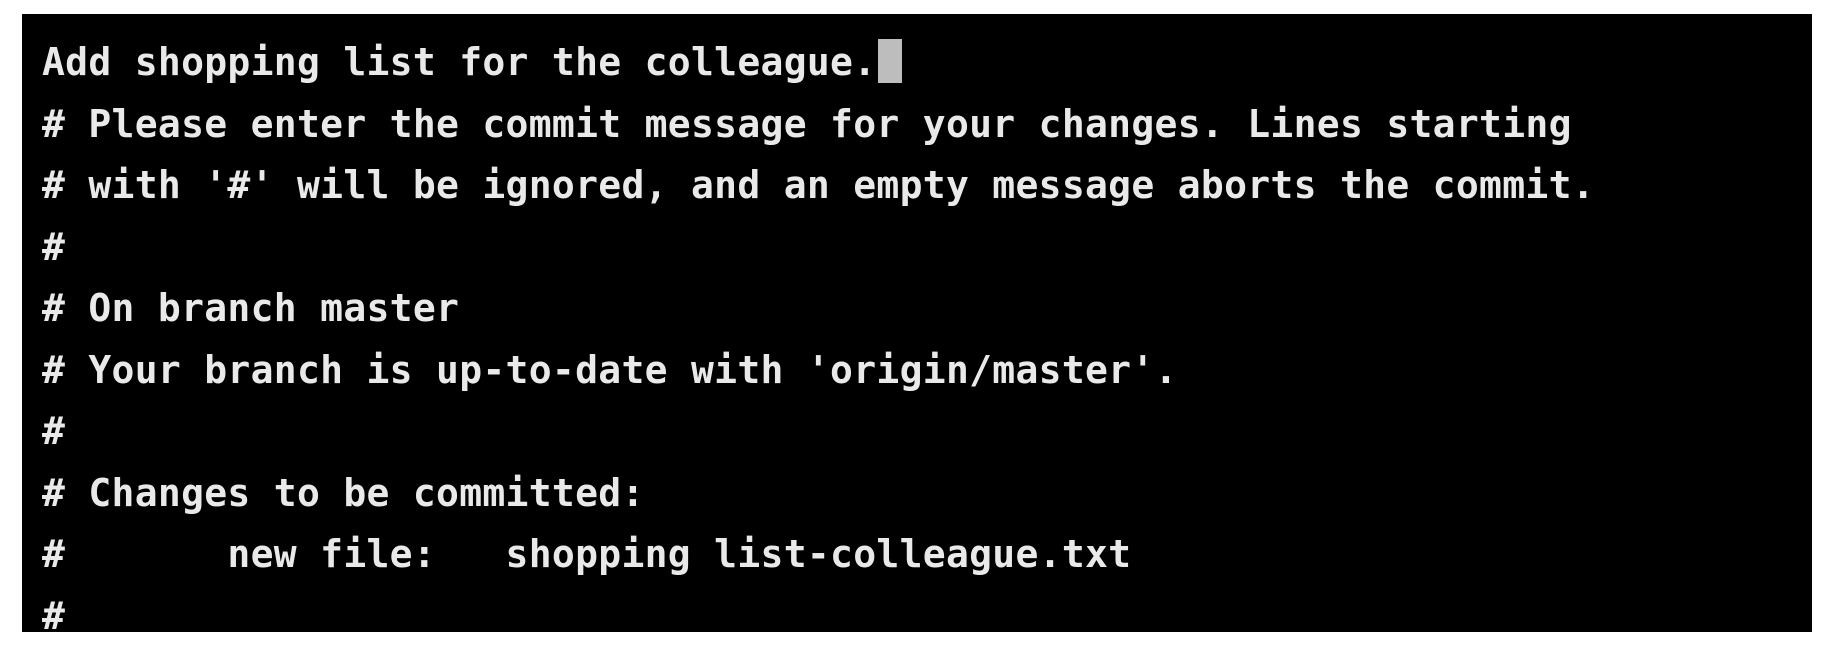  What do you see at coordinates (251, 308) in the screenshot?
I see `comment-line-branch: # On branch master` at bounding box center [251, 308].